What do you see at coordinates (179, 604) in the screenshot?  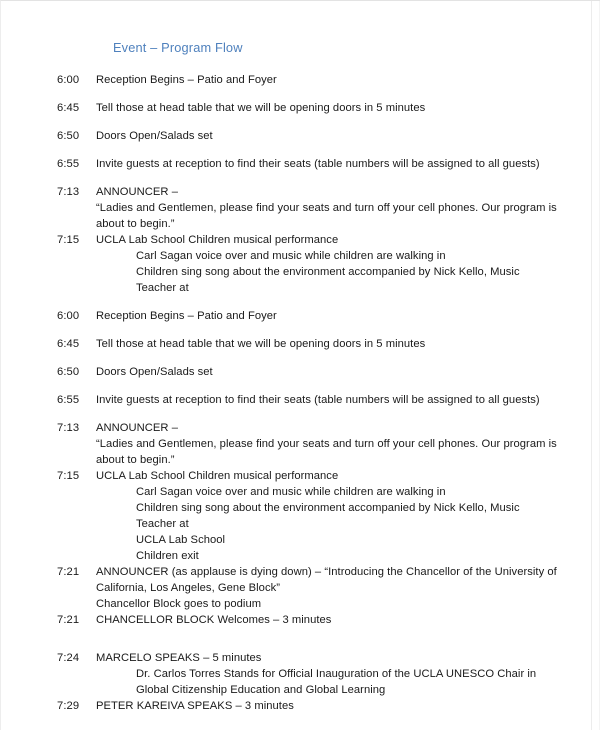 I see `program-row-description: Chancellor Block goes to podium` at bounding box center [179, 604].